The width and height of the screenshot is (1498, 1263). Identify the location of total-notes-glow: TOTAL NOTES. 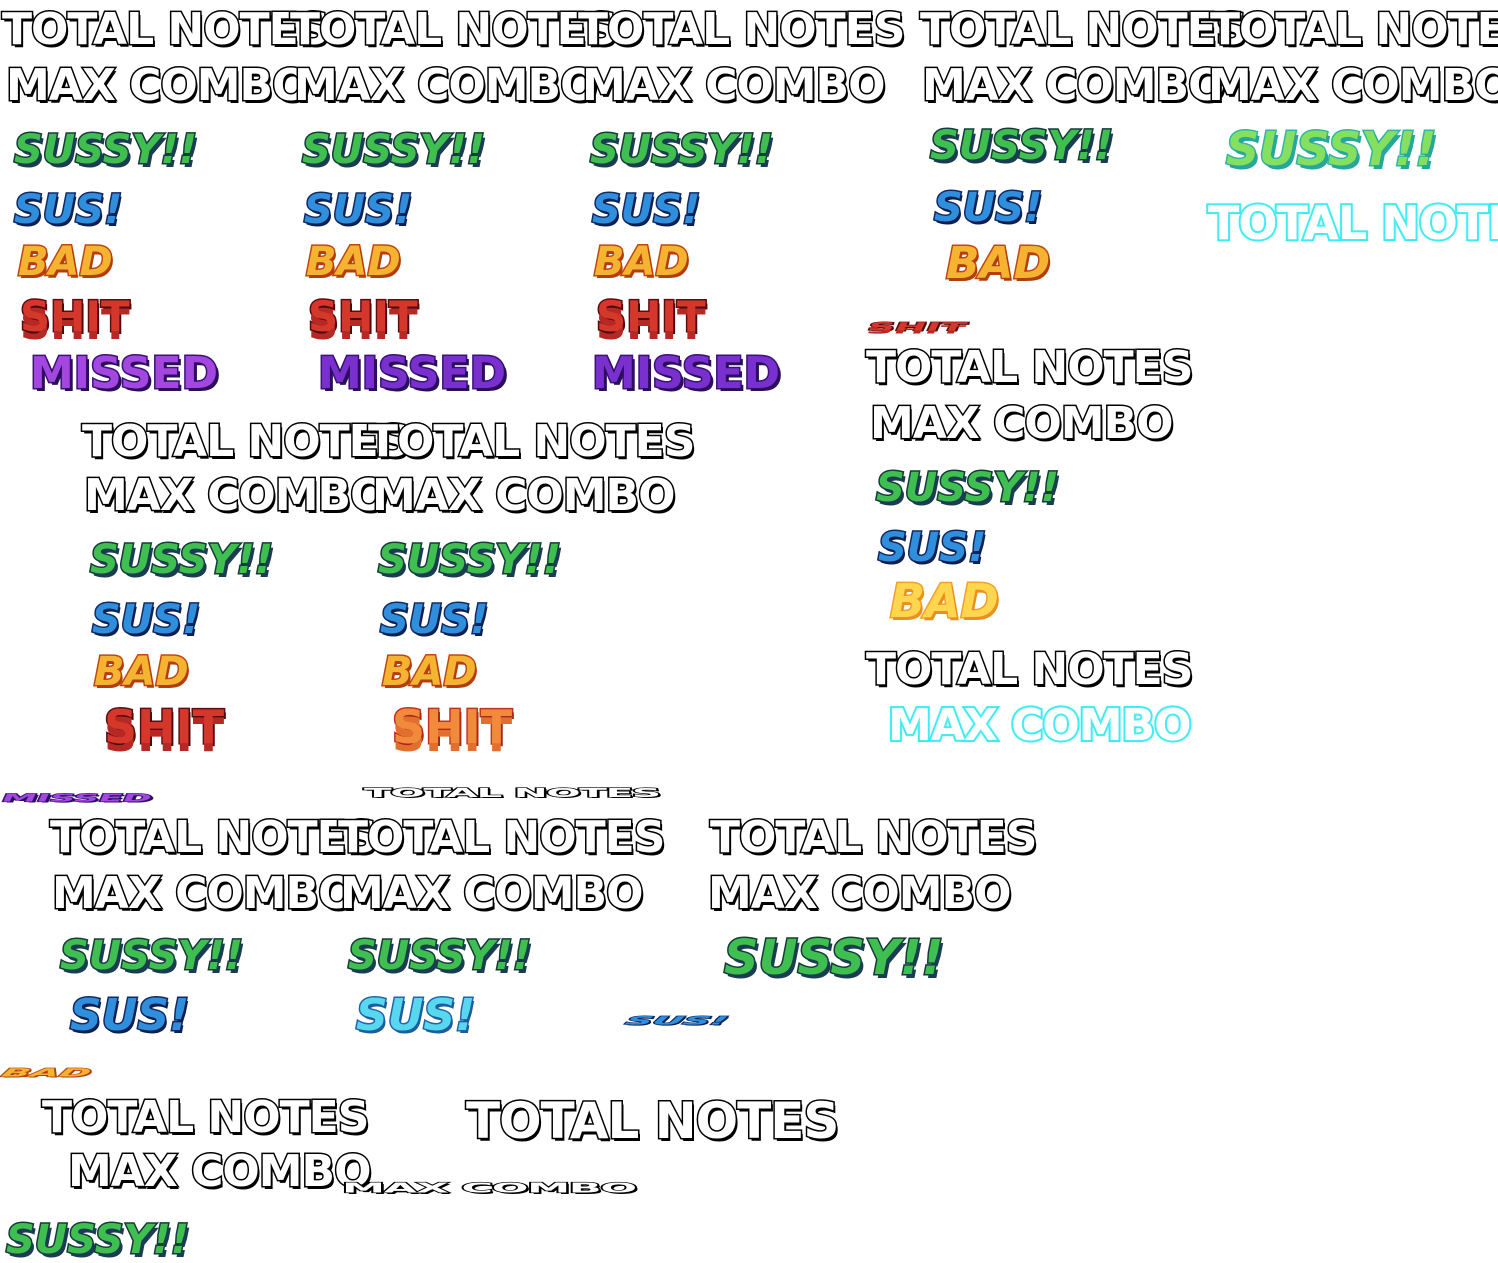
(1352, 223).